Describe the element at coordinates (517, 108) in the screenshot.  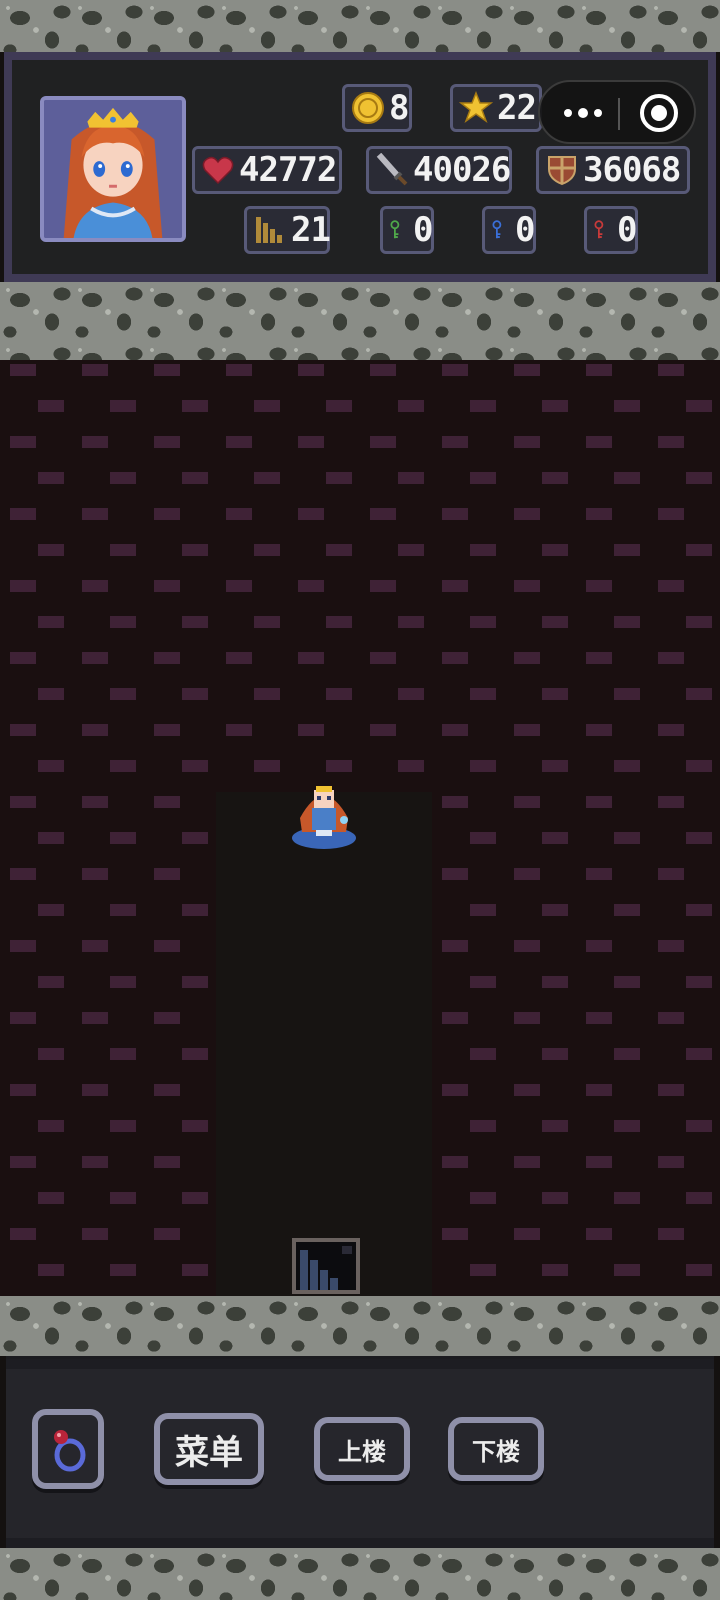
I see `star-value: 22` at that location.